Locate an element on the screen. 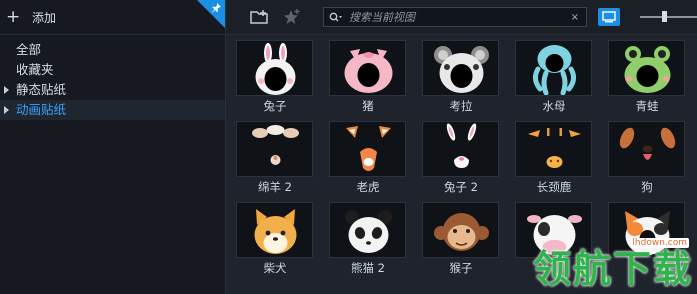 The height and width of the screenshot is (294, 697). sticker-tile: 熊猫 2 is located at coordinates (368, 239).